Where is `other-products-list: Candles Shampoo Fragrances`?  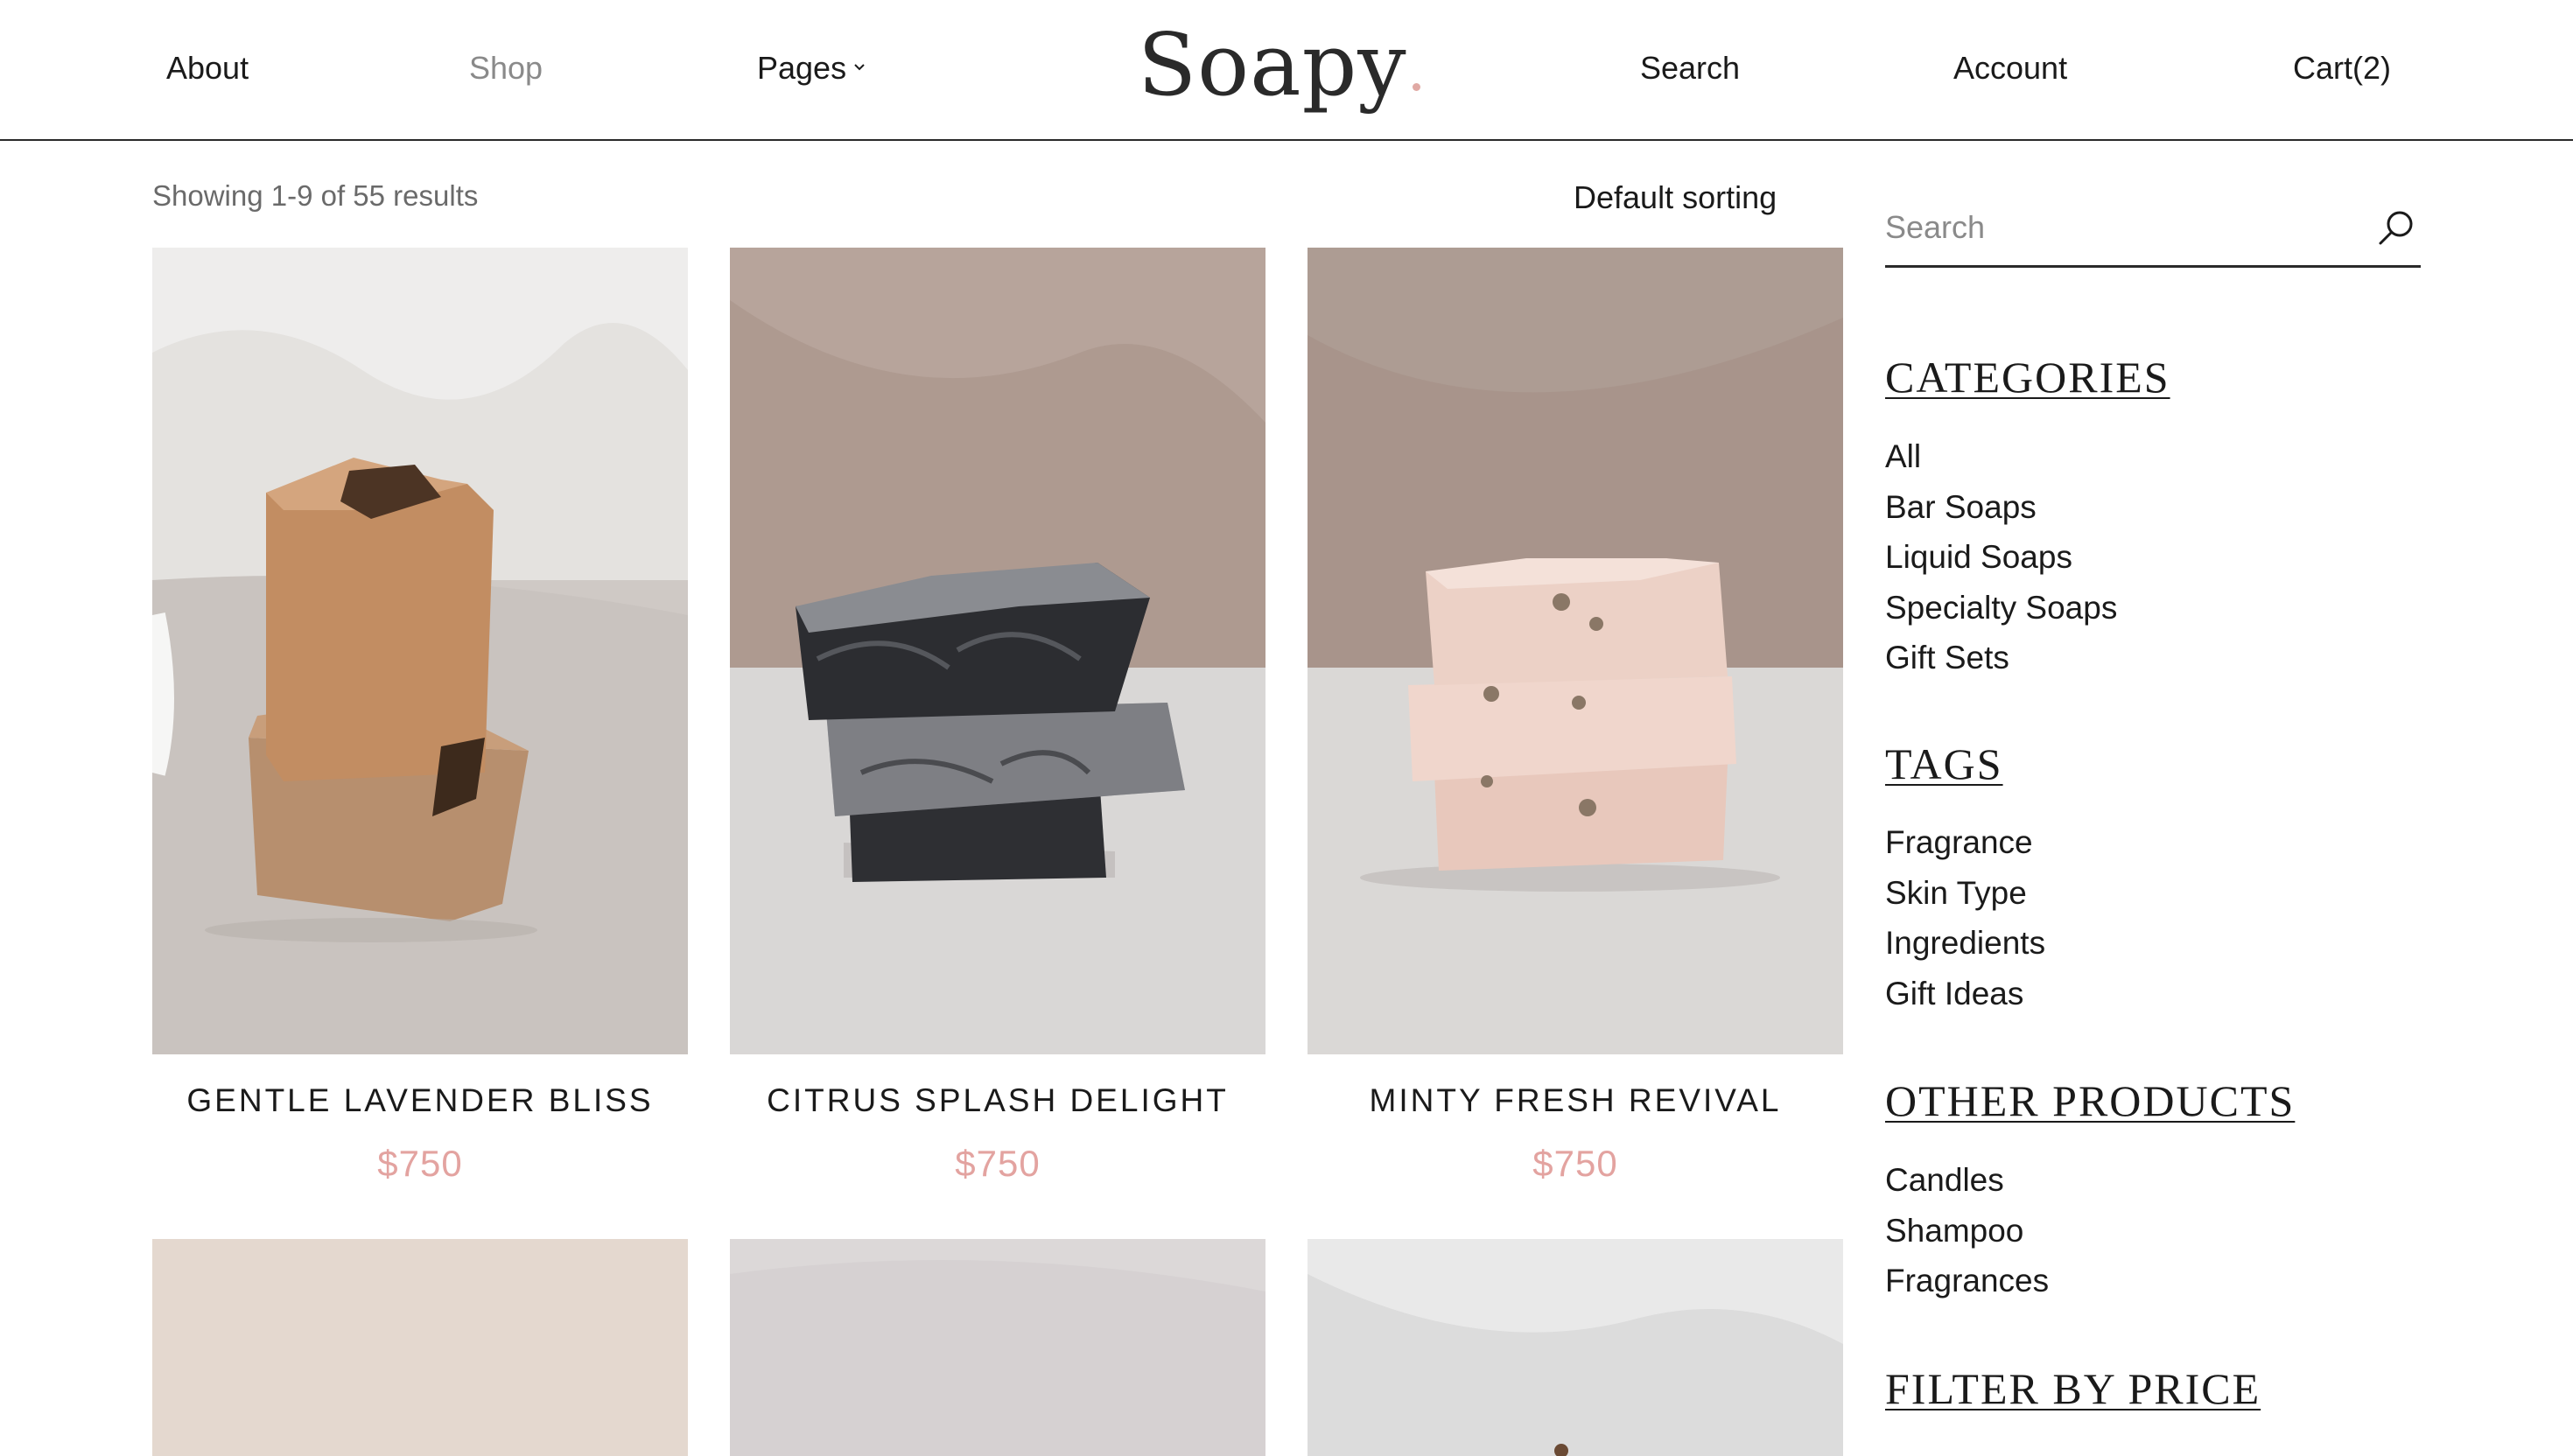
other-products-list: Candles Shampoo Fragrances is located at coordinates (1967, 1230).